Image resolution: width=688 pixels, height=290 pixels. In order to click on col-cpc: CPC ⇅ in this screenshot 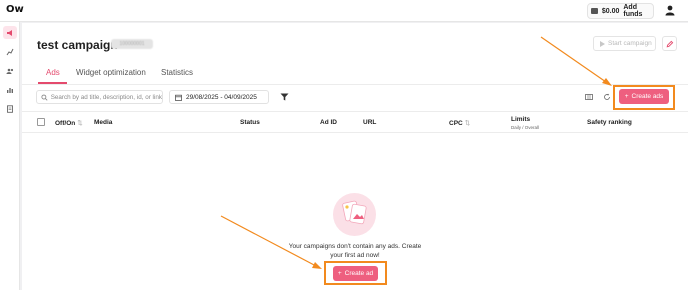, I will do `click(459, 123)`.